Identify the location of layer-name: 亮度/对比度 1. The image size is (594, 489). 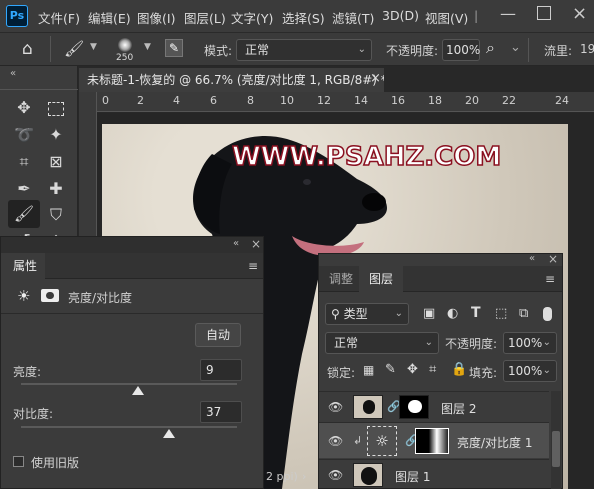
(495, 442).